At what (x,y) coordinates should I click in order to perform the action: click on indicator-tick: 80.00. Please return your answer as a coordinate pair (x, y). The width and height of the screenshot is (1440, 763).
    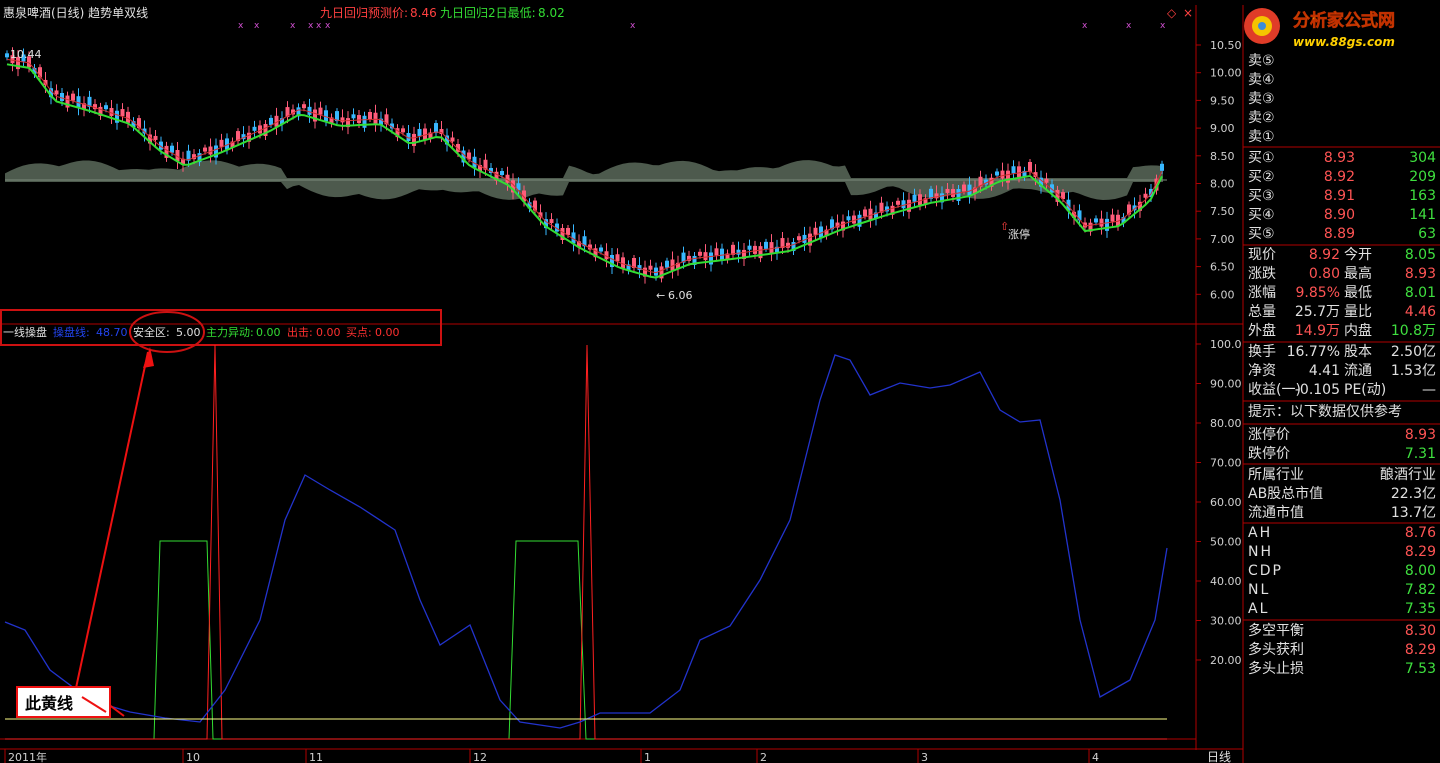
    Looking at the image, I should click on (1226, 423).